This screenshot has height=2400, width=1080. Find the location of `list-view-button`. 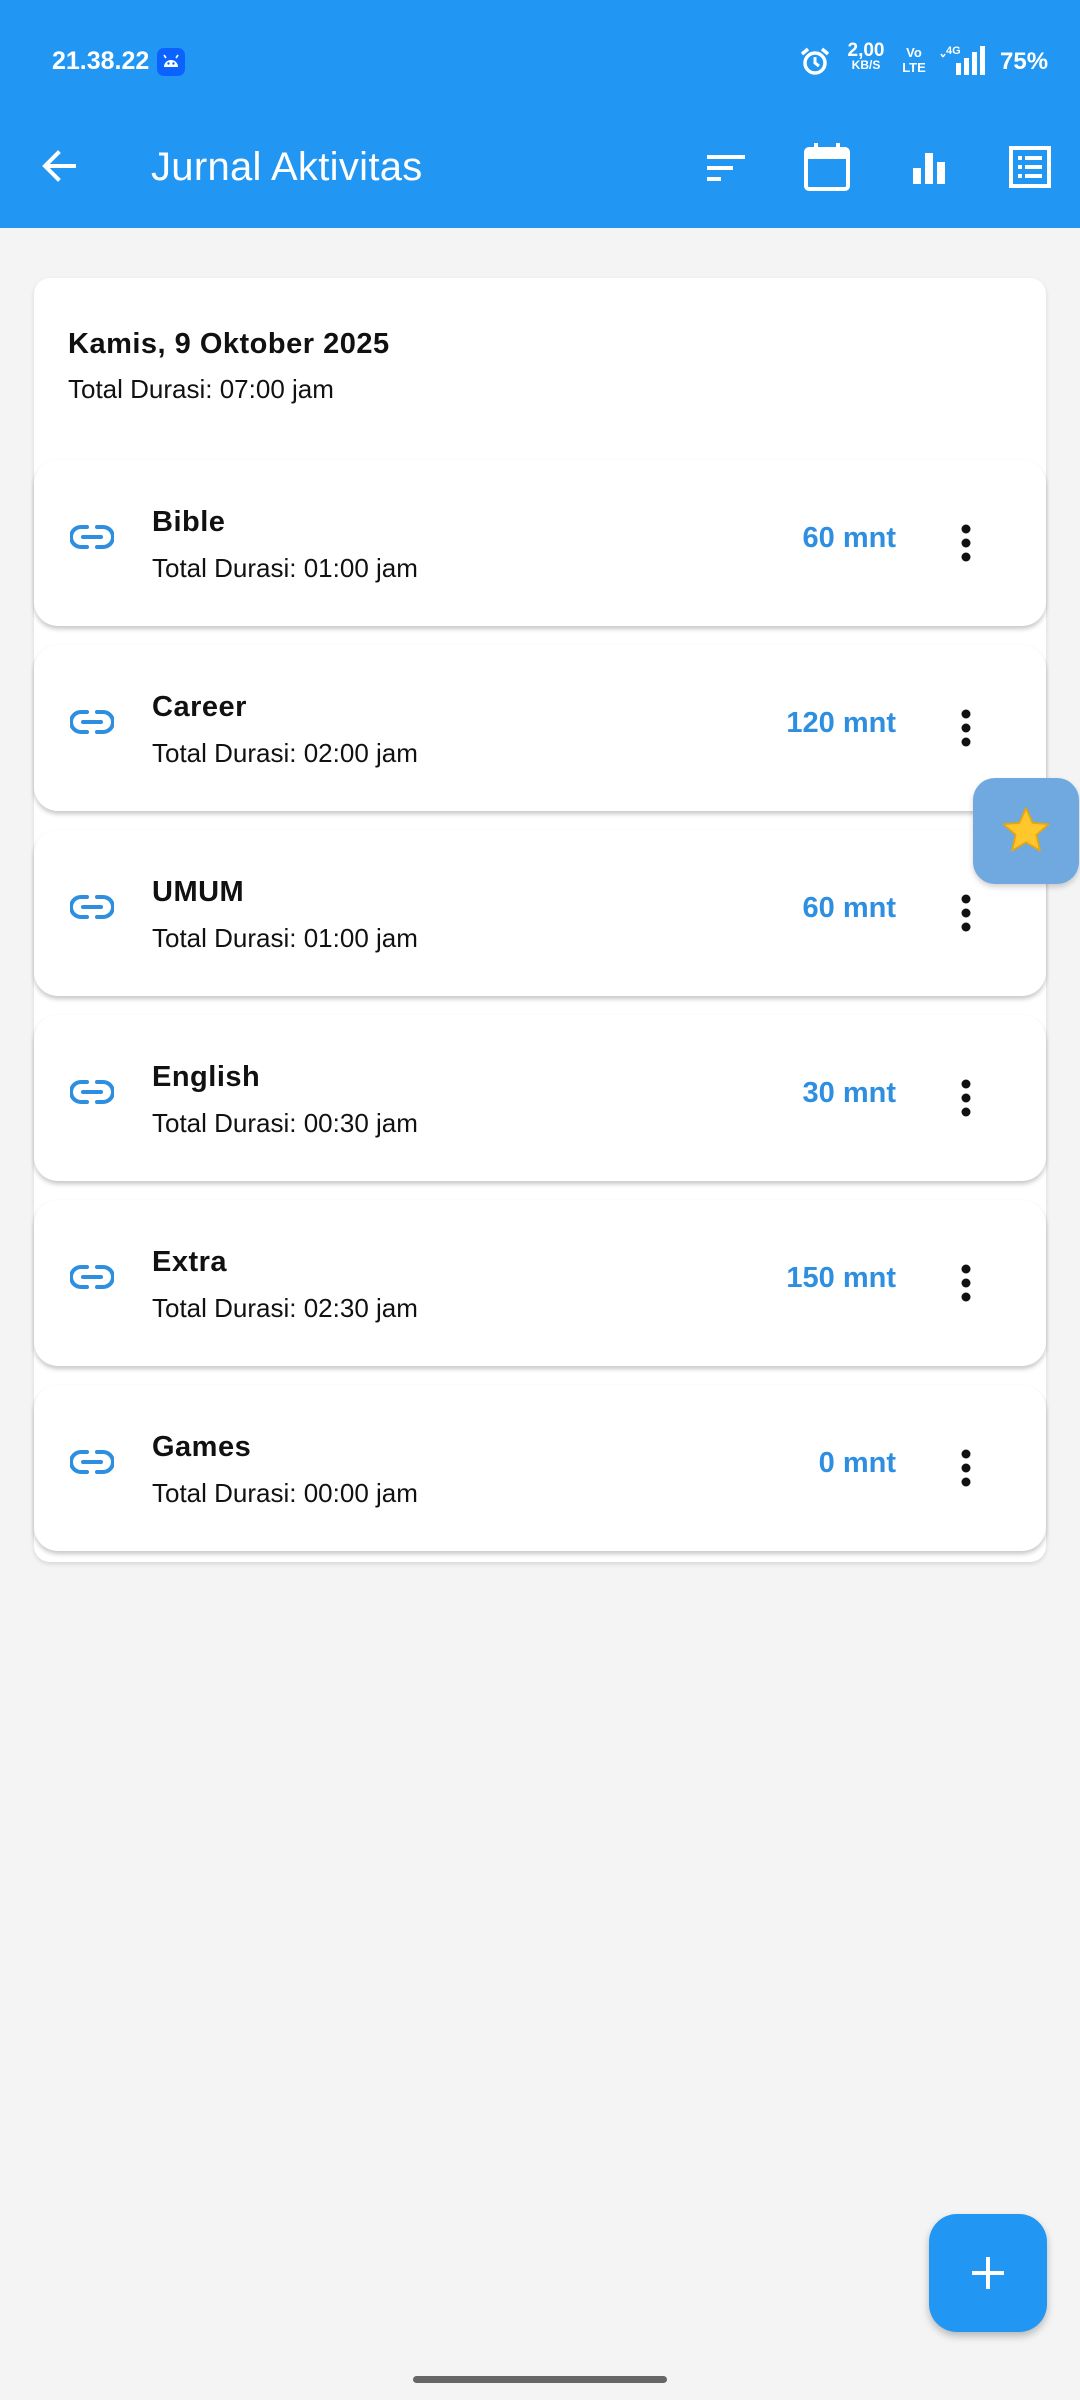

list-view-button is located at coordinates (1030, 167).